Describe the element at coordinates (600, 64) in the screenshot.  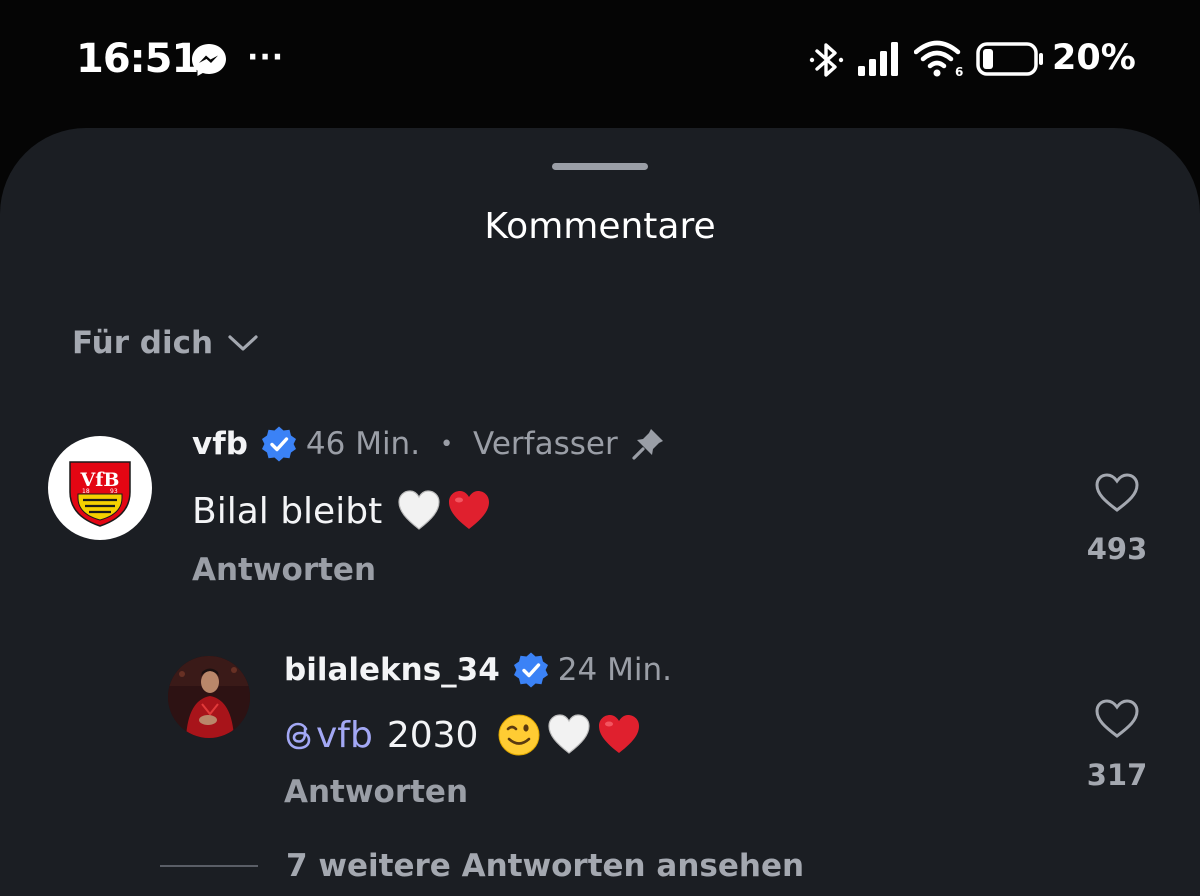
I see `status-bar: 16:51 ··· 6 20%` at that location.